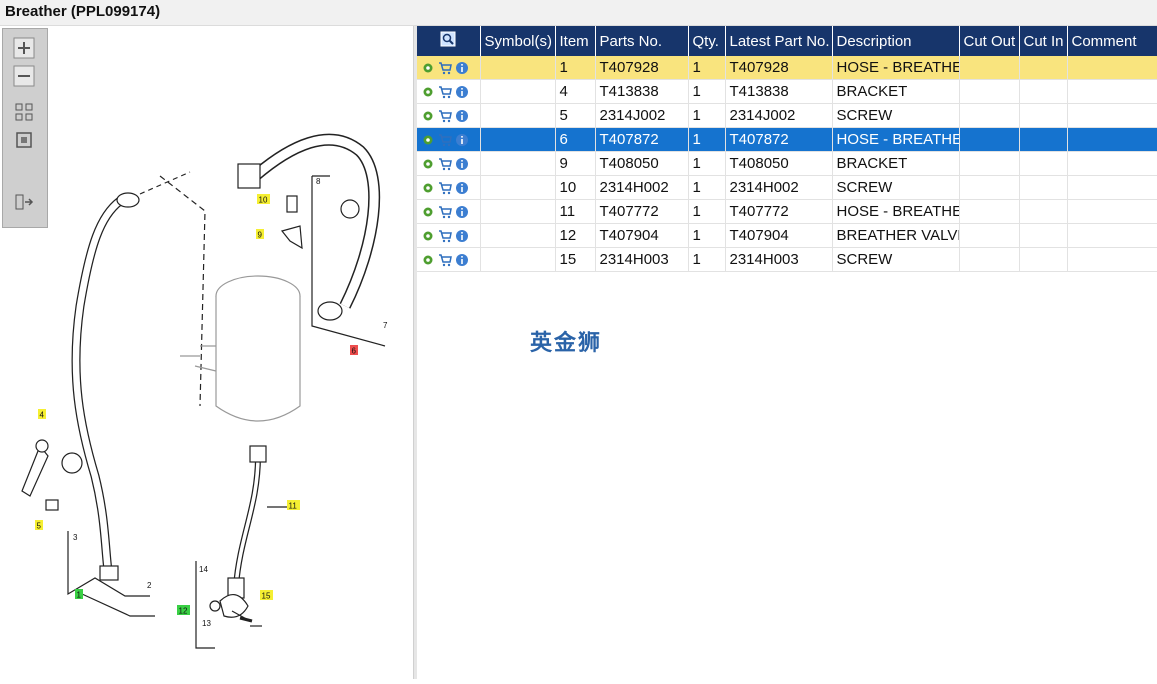 The height and width of the screenshot is (684, 1157). Describe the element at coordinates (779, 41) in the screenshot. I see `column-header-latest-part-no: Latest Part No.` at that location.